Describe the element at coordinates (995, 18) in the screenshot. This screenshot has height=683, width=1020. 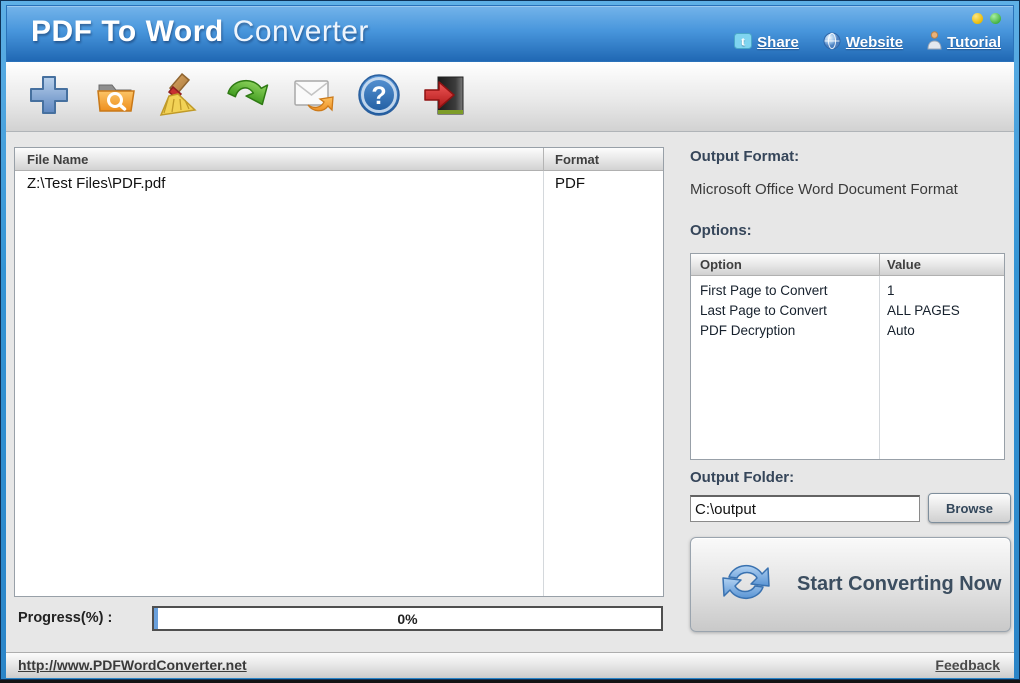
I see `close-button` at that location.